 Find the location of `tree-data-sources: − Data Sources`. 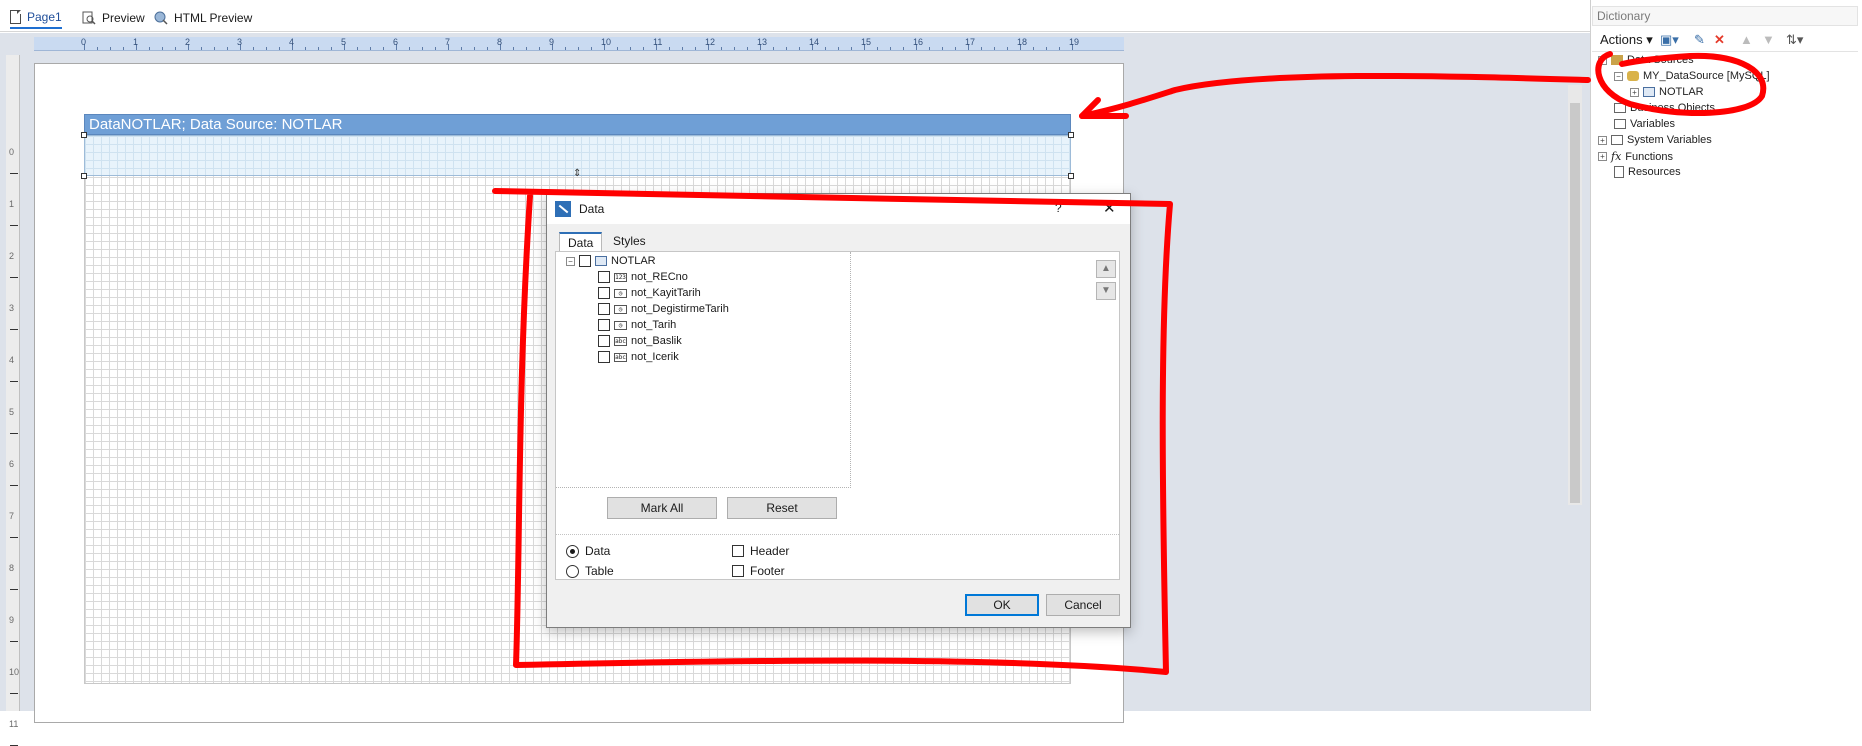

tree-data-sources: − Data Sources is located at coordinates (1646, 60).